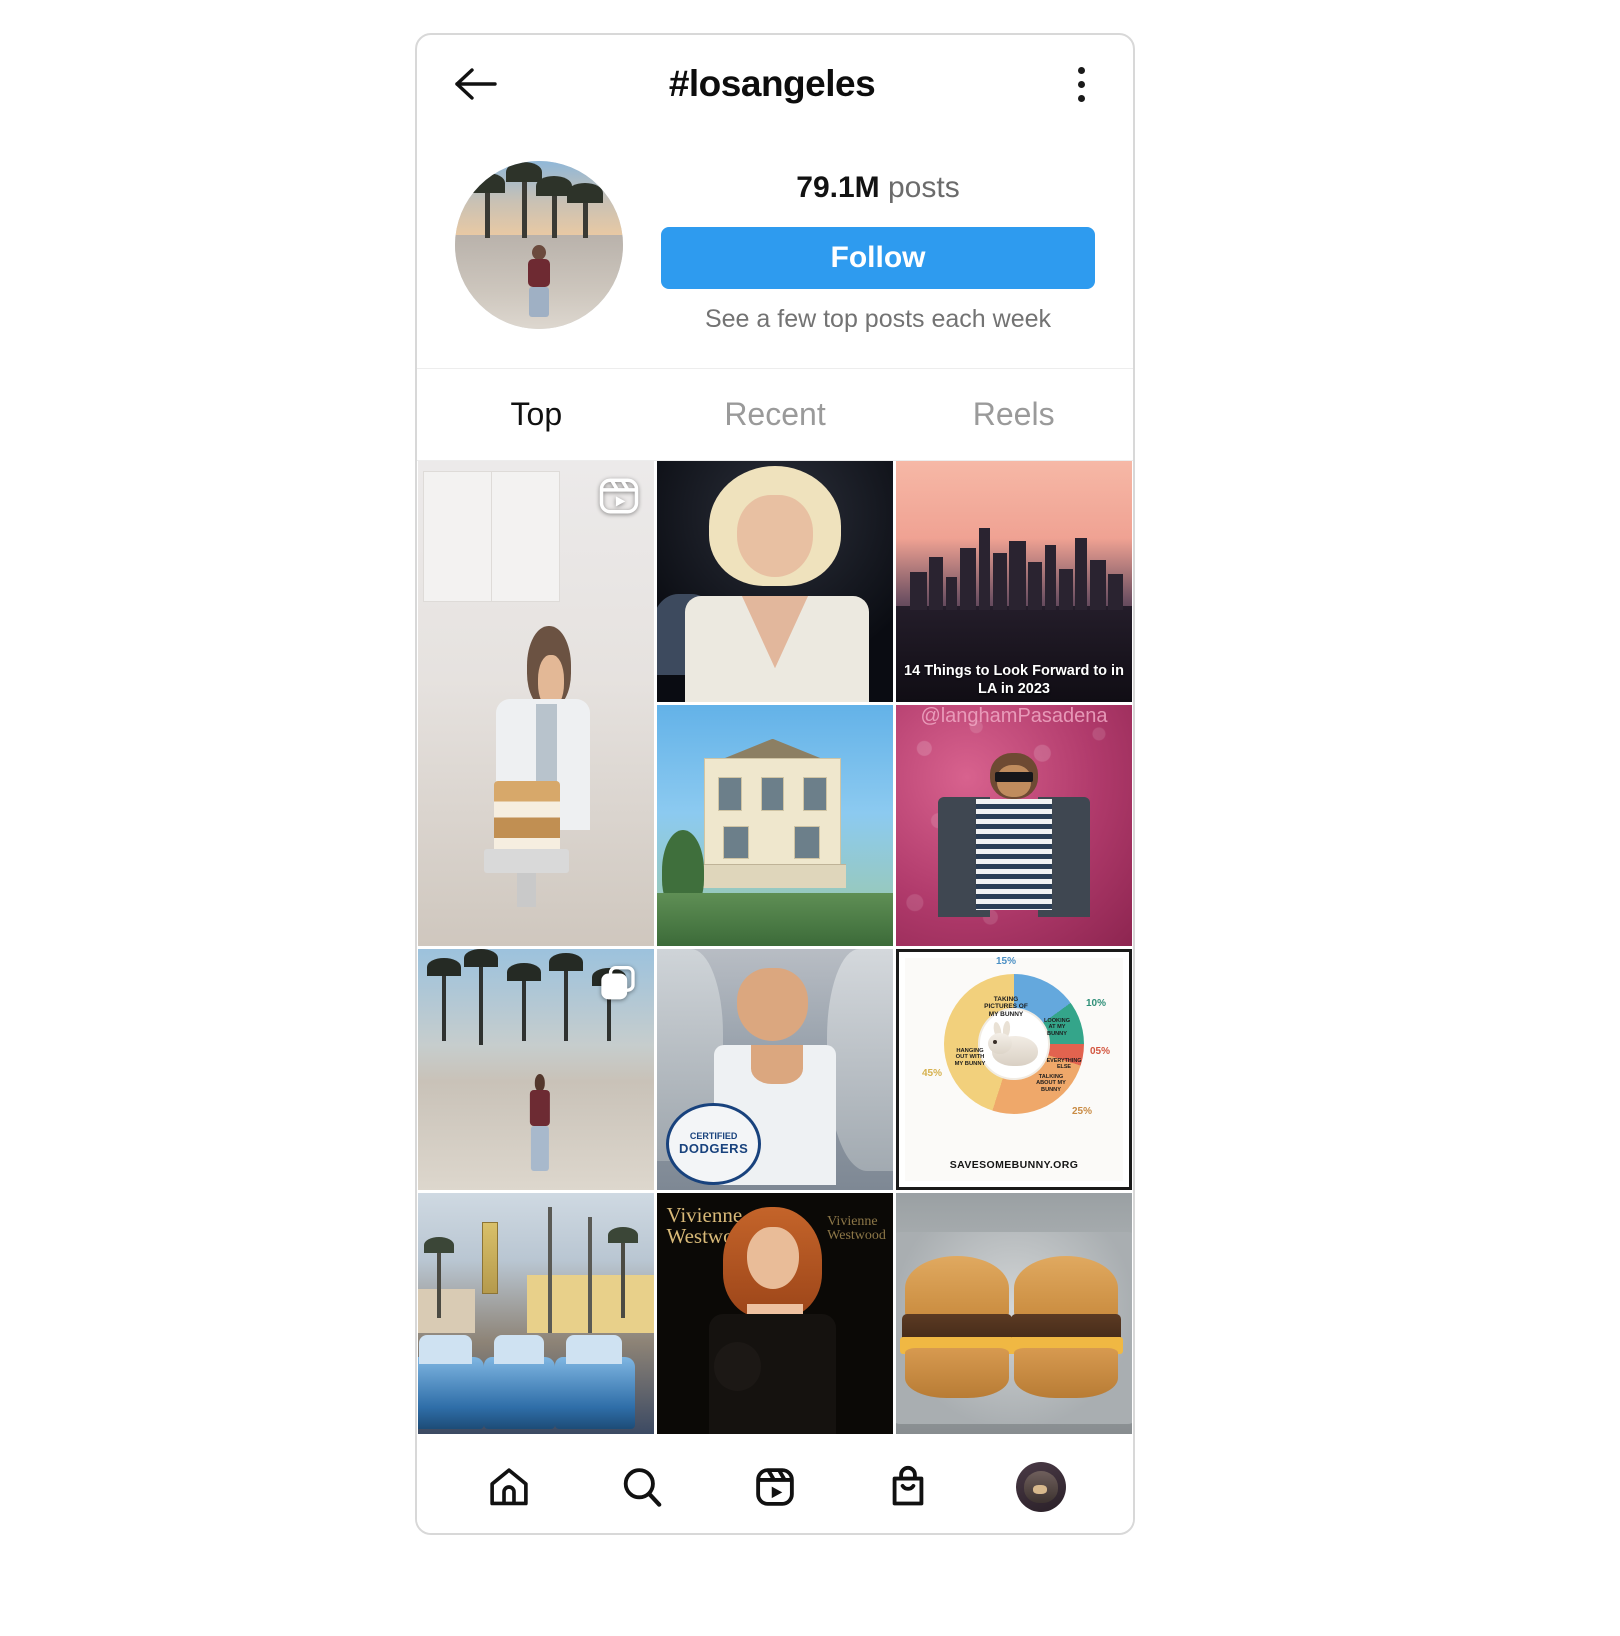  I want to click on bottom-navigation, so click(775, 1483).